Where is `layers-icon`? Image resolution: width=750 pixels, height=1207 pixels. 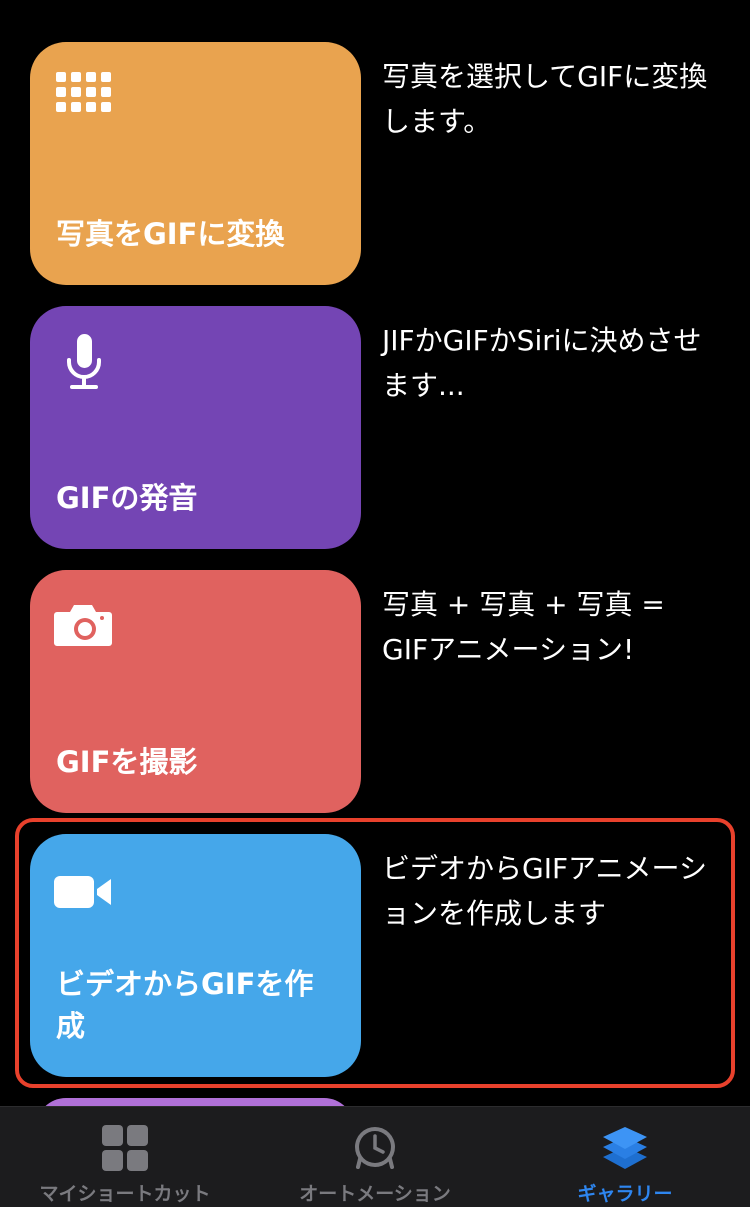 layers-icon is located at coordinates (625, 1148).